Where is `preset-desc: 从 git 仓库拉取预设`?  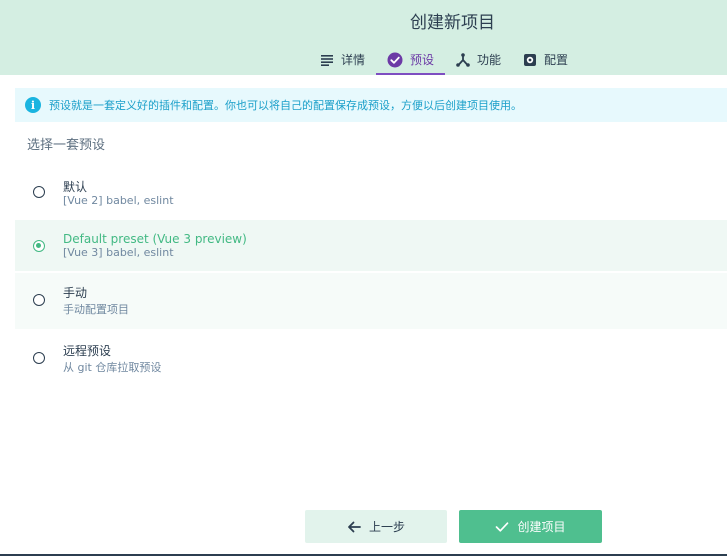
preset-desc: 从 git 仓库拉取预设 is located at coordinates (112, 367).